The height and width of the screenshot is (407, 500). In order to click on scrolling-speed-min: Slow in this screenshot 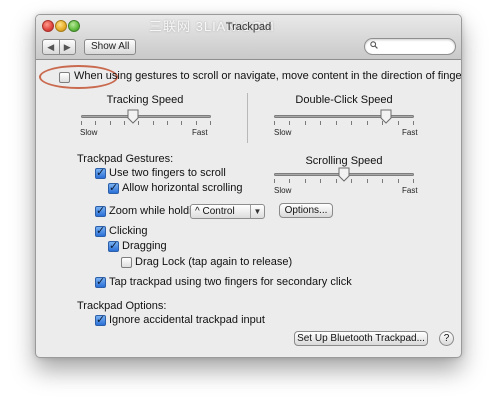, I will do `click(283, 190)`.